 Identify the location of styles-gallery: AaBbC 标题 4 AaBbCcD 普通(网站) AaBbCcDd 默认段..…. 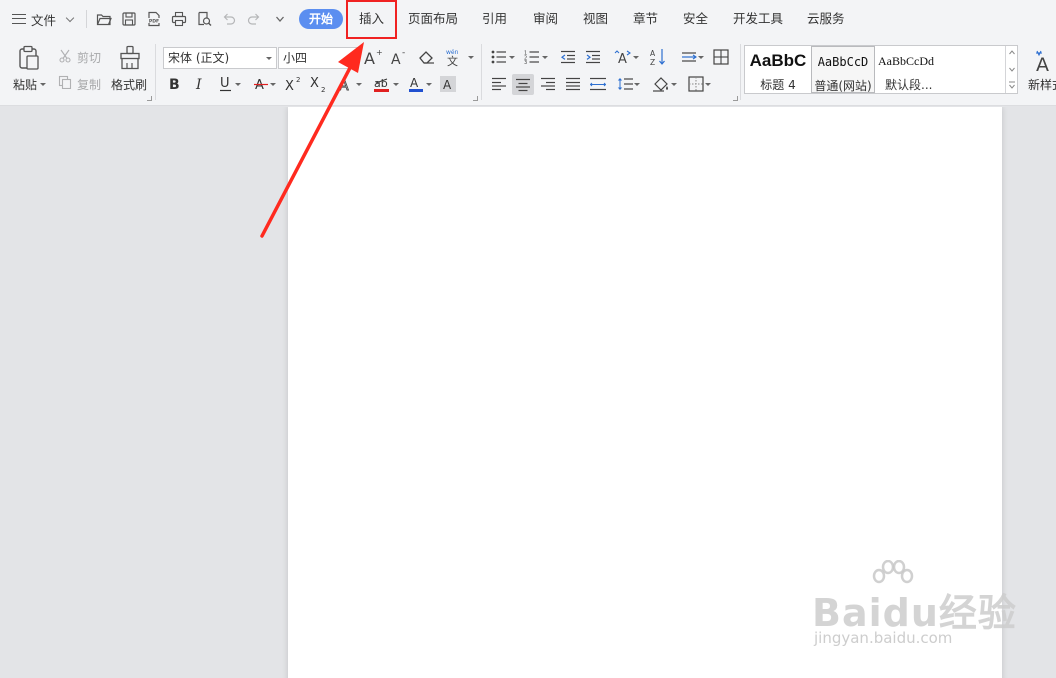
(881, 69).